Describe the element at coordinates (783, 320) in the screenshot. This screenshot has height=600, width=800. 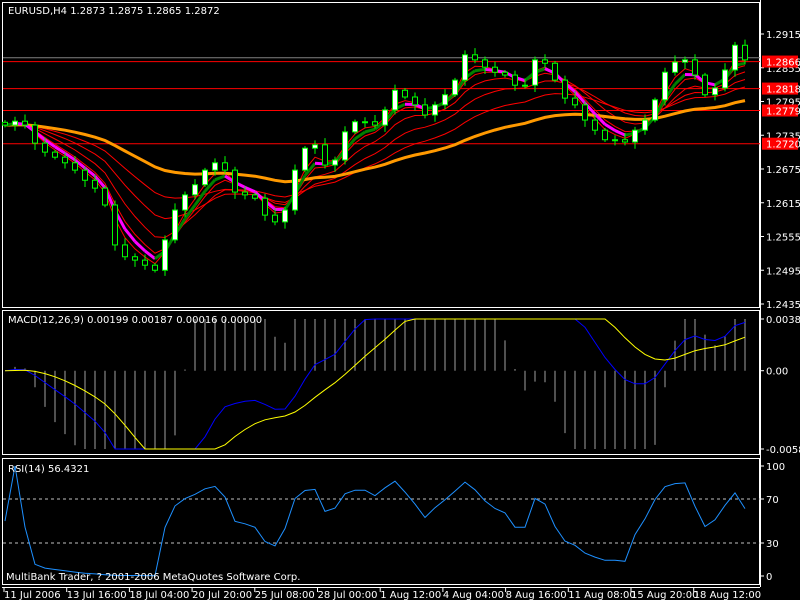
I see `macd-tick-label: 0.00385` at that location.